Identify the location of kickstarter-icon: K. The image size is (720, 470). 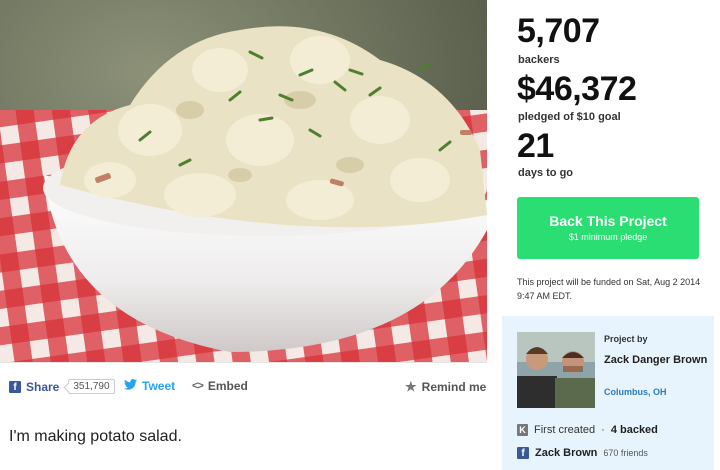
(522, 430).